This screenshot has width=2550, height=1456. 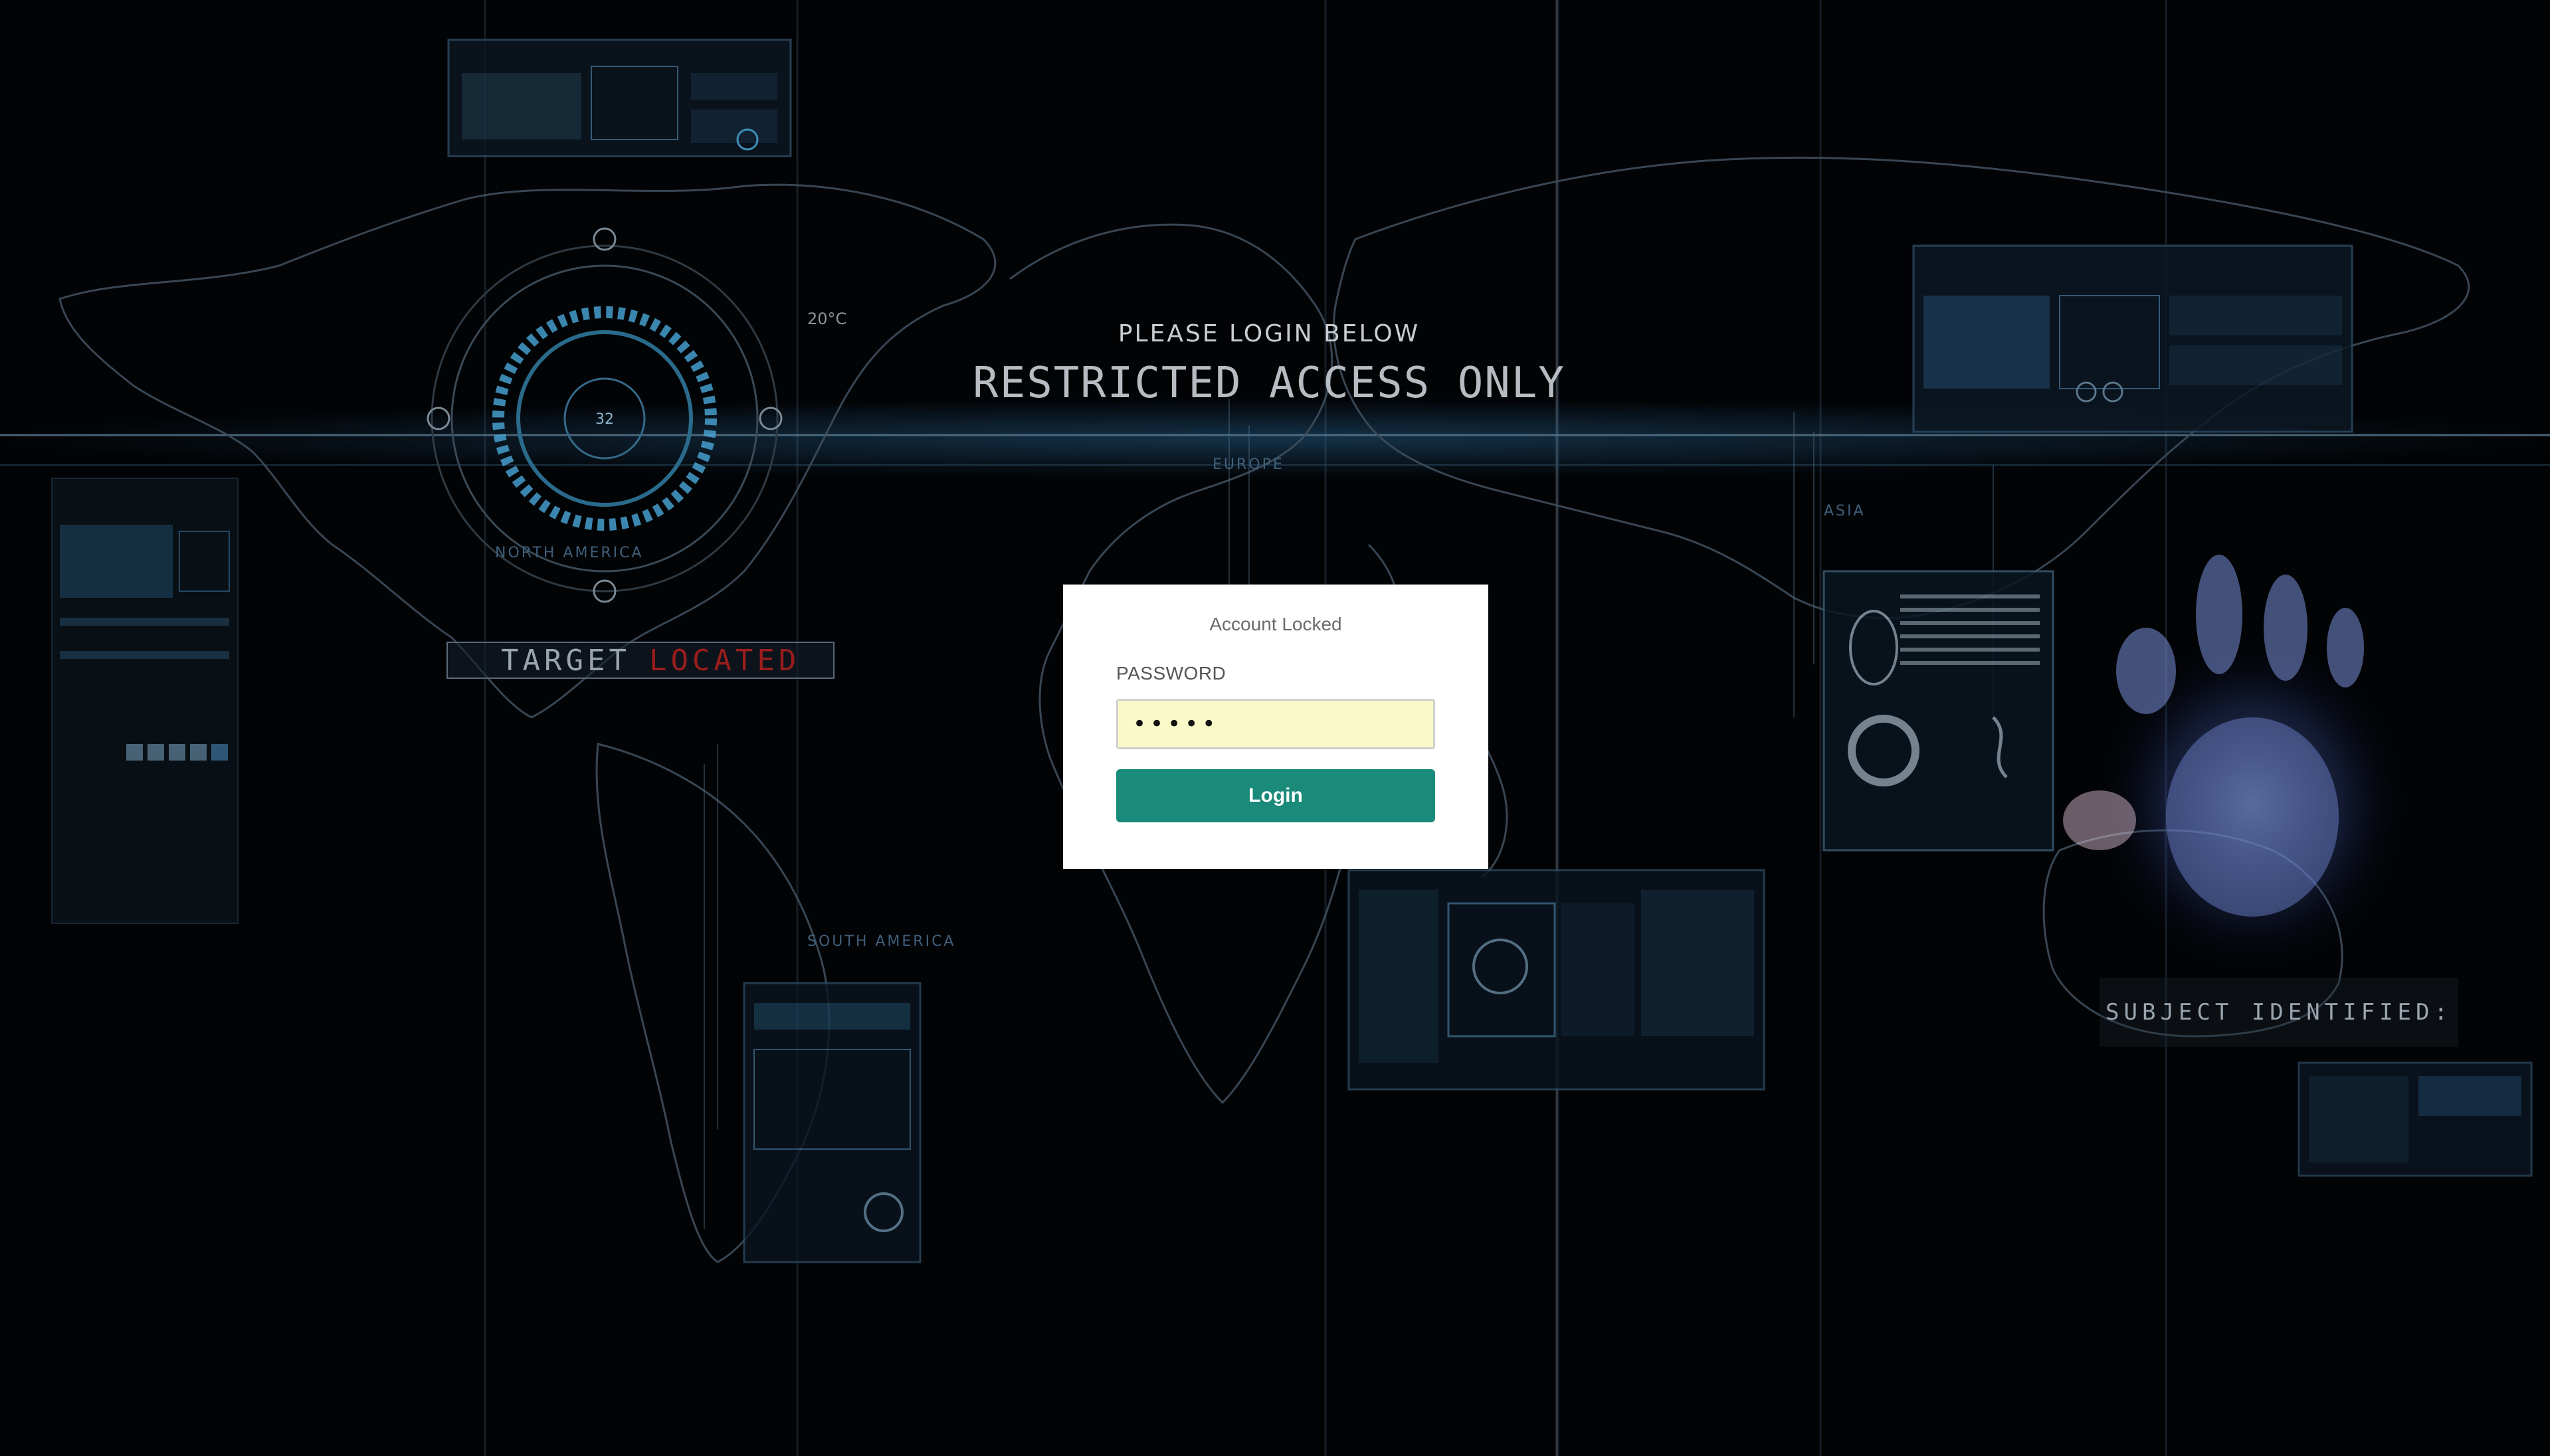 What do you see at coordinates (1275, 795) in the screenshot?
I see `login-button: Login` at bounding box center [1275, 795].